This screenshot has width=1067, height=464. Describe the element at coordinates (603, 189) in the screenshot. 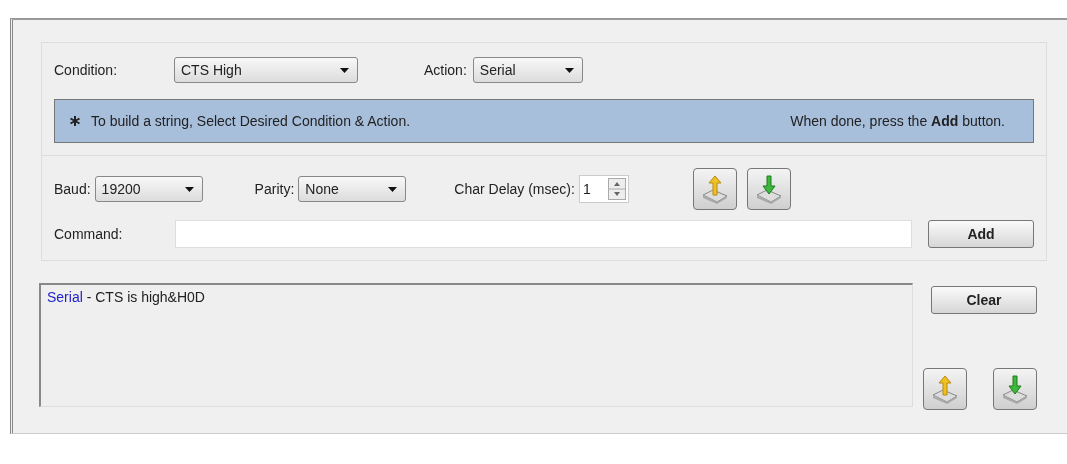

I see `char-delay-spinner: 1` at that location.